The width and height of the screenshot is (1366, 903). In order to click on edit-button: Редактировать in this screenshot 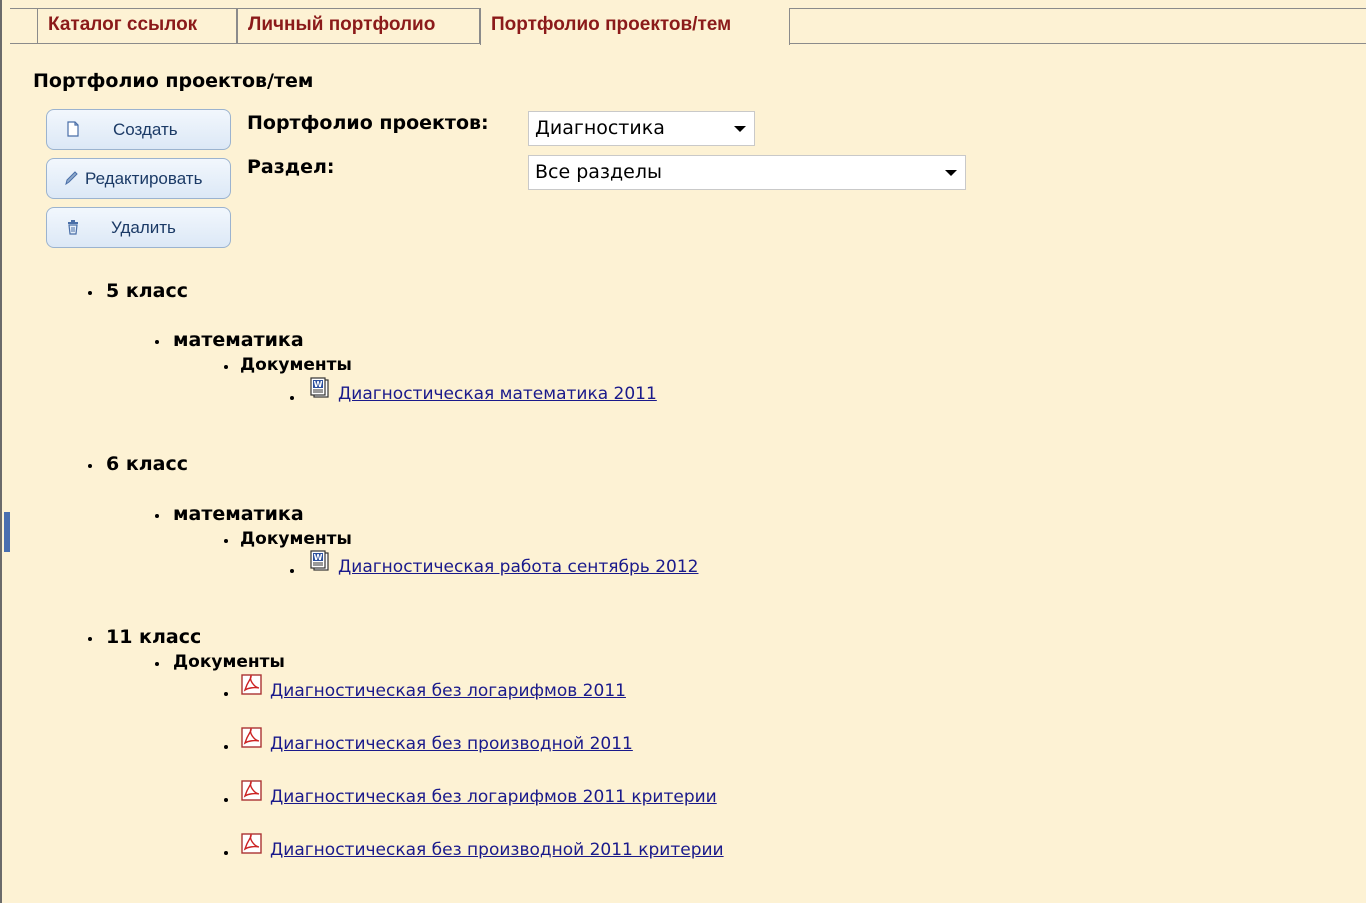, I will do `click(138, 178)`.